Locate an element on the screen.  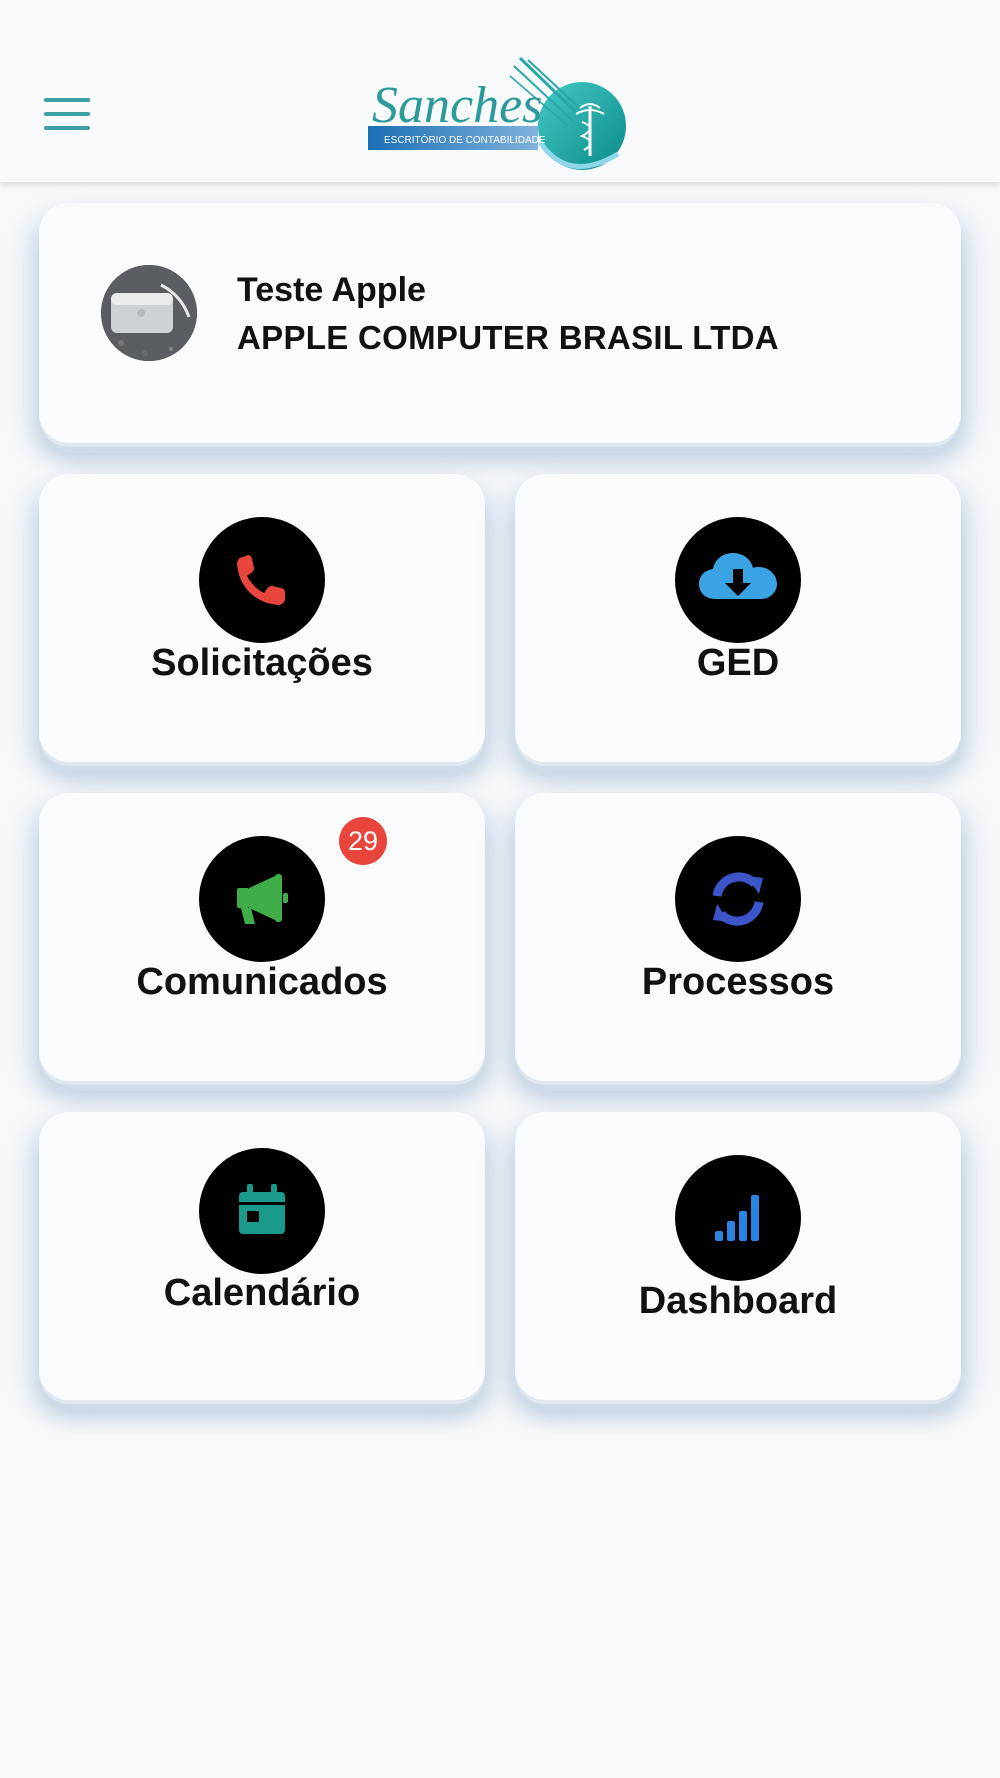
tile-calendario: Calendário is located at coordinates (262, 1256).